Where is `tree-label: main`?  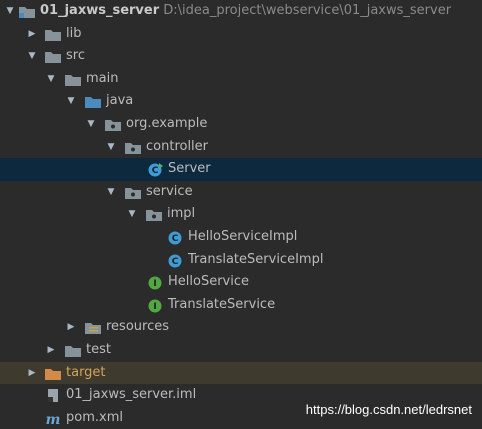 tree-label: main is located at coordinates (102, 78).